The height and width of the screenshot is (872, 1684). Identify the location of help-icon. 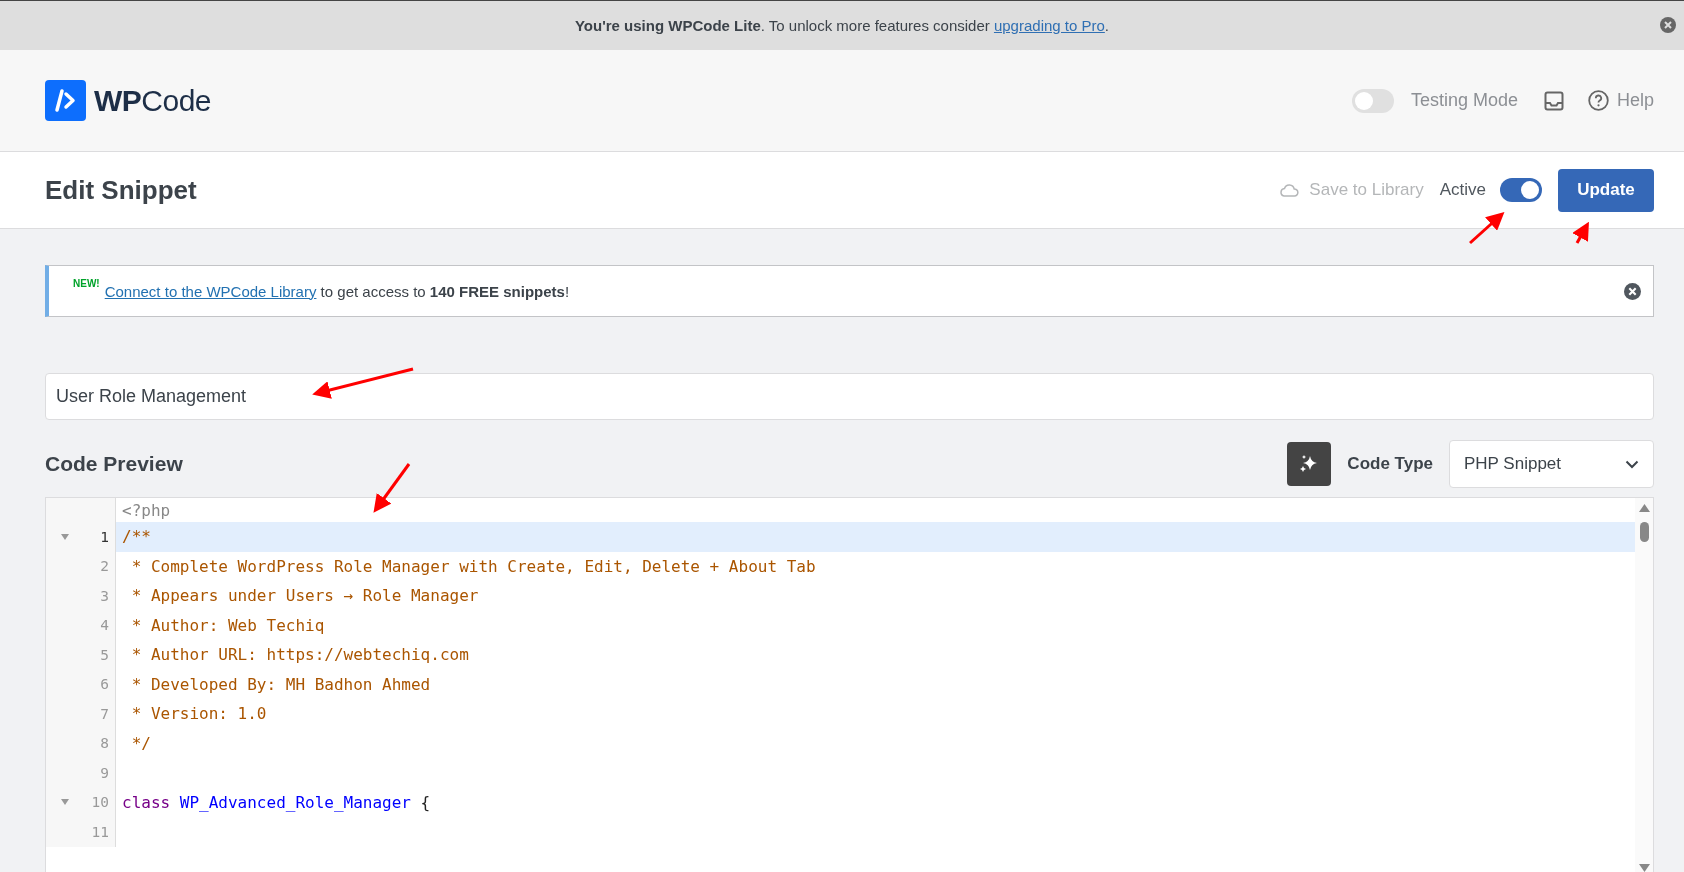
(1598, 100).